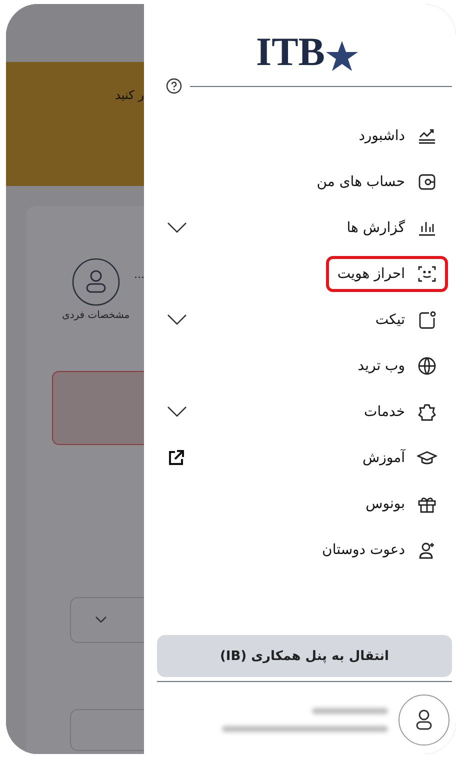 This screenshot has width=462, height=764. What do you see at coordinates (400, 458) in the screenshot?
I see `menu-item: آموزش` at bounding box center [400, 458].